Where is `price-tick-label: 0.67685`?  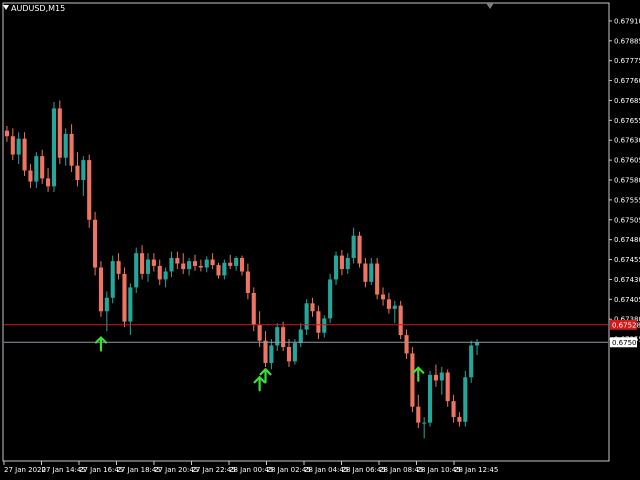 price-tick-label: 0.67685 is located at coordinates (627, 101).